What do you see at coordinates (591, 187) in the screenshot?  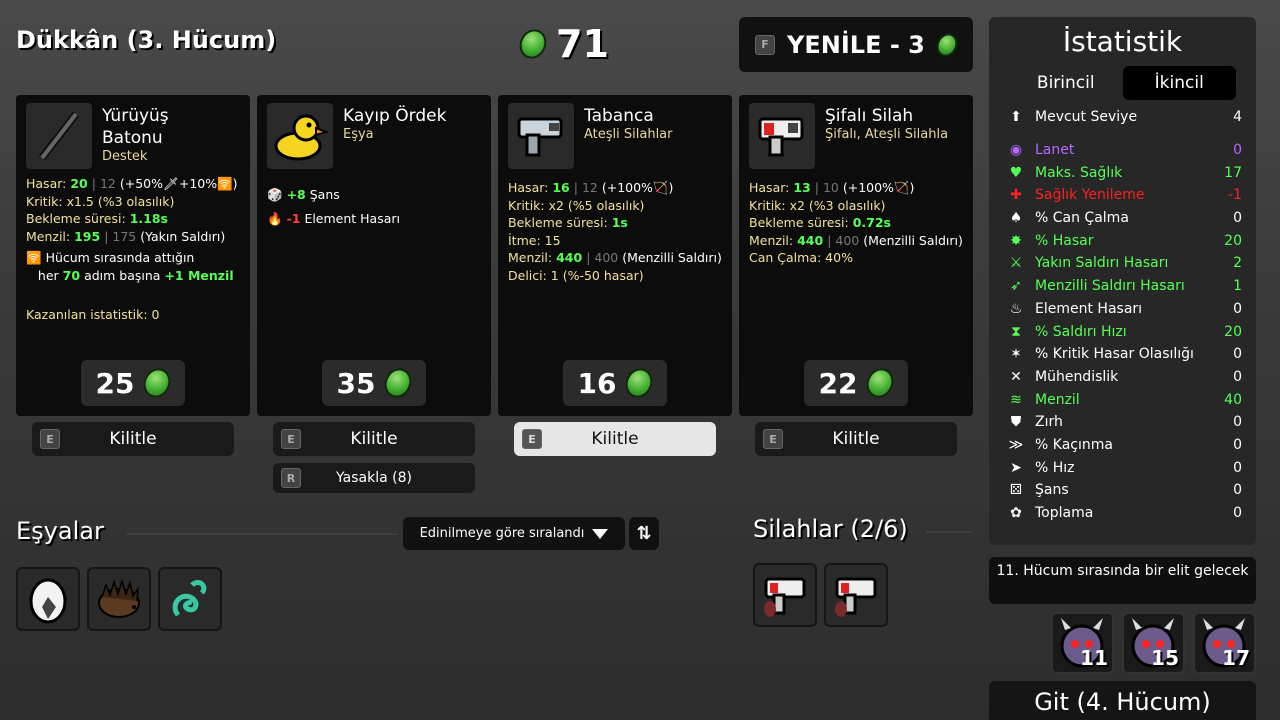 I see `stat-damage: Hasar: 16 | 12 (+100%🏹)` at bounding box center [591, 187].